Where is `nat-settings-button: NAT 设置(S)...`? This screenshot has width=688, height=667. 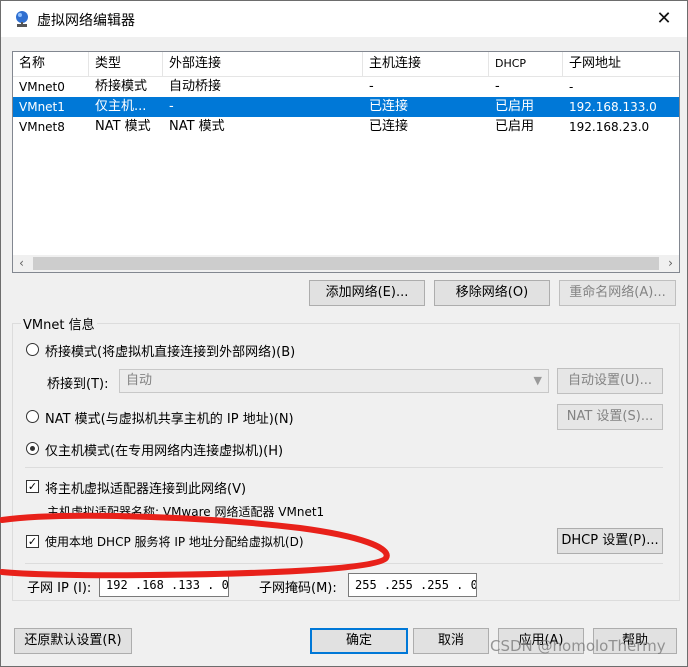
nat-settings-button: NAT 设置(S)... is located at coordinates (610, 417).